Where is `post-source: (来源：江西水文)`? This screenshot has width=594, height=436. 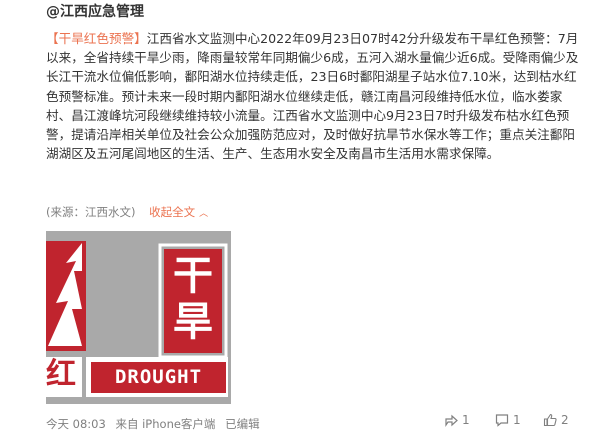 post-source: (来源：江西水文) is located at coordinates (91, 212).